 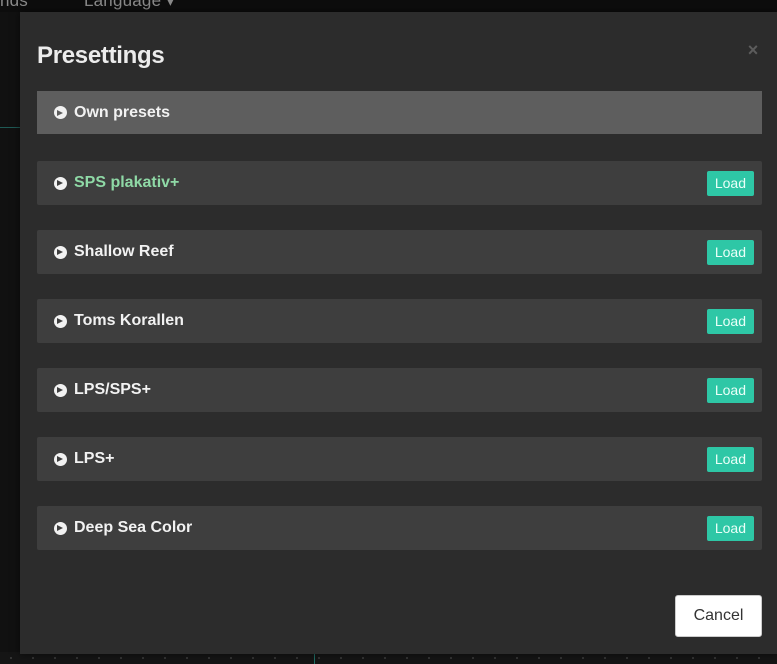 What do you see at coordinates (399, 321) in the screenshot?
I see `preset-row: Toms Korallen Load` at bounding box center [399, 321].